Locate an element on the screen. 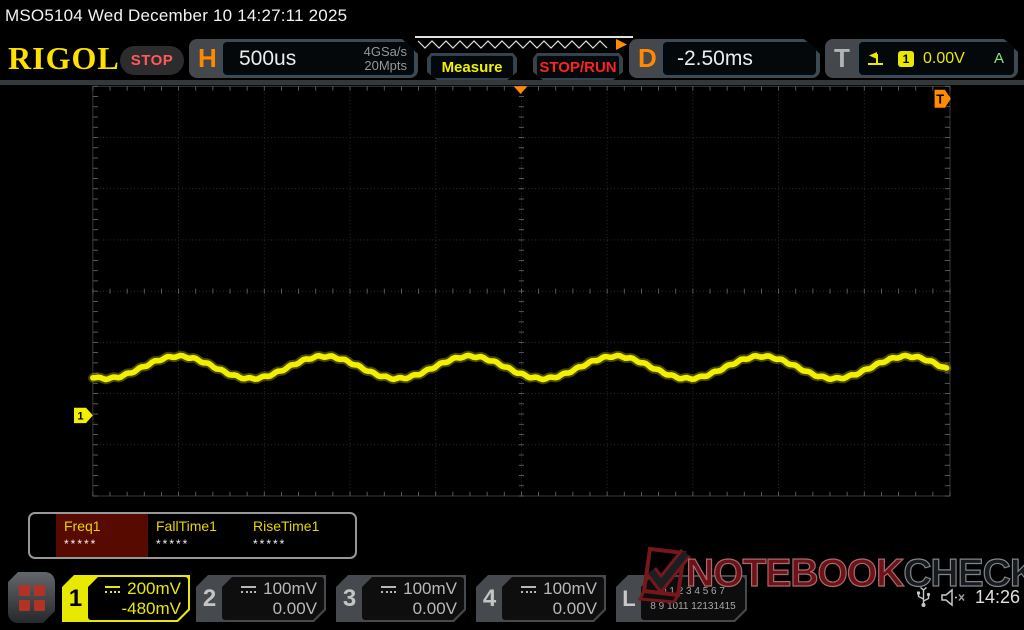 This screenshot has width=1024, height=630. trigger-mode: A is located at coordinates (998, 58).